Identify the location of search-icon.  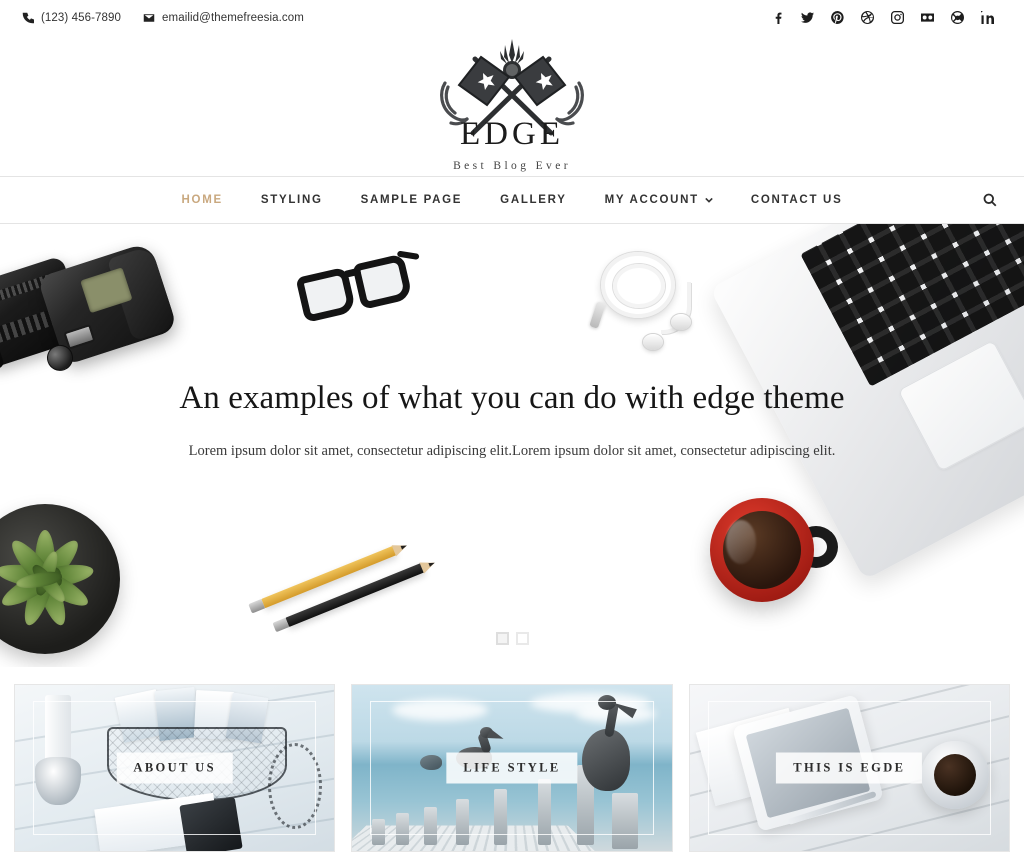
(990, 200).